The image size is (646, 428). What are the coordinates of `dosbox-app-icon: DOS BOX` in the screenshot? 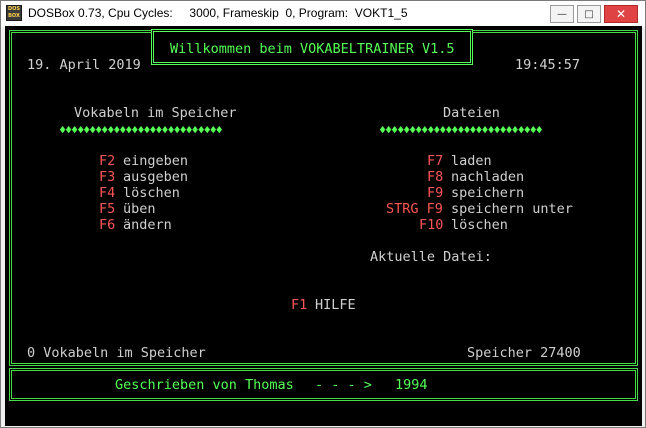 It's located at (14, 13).